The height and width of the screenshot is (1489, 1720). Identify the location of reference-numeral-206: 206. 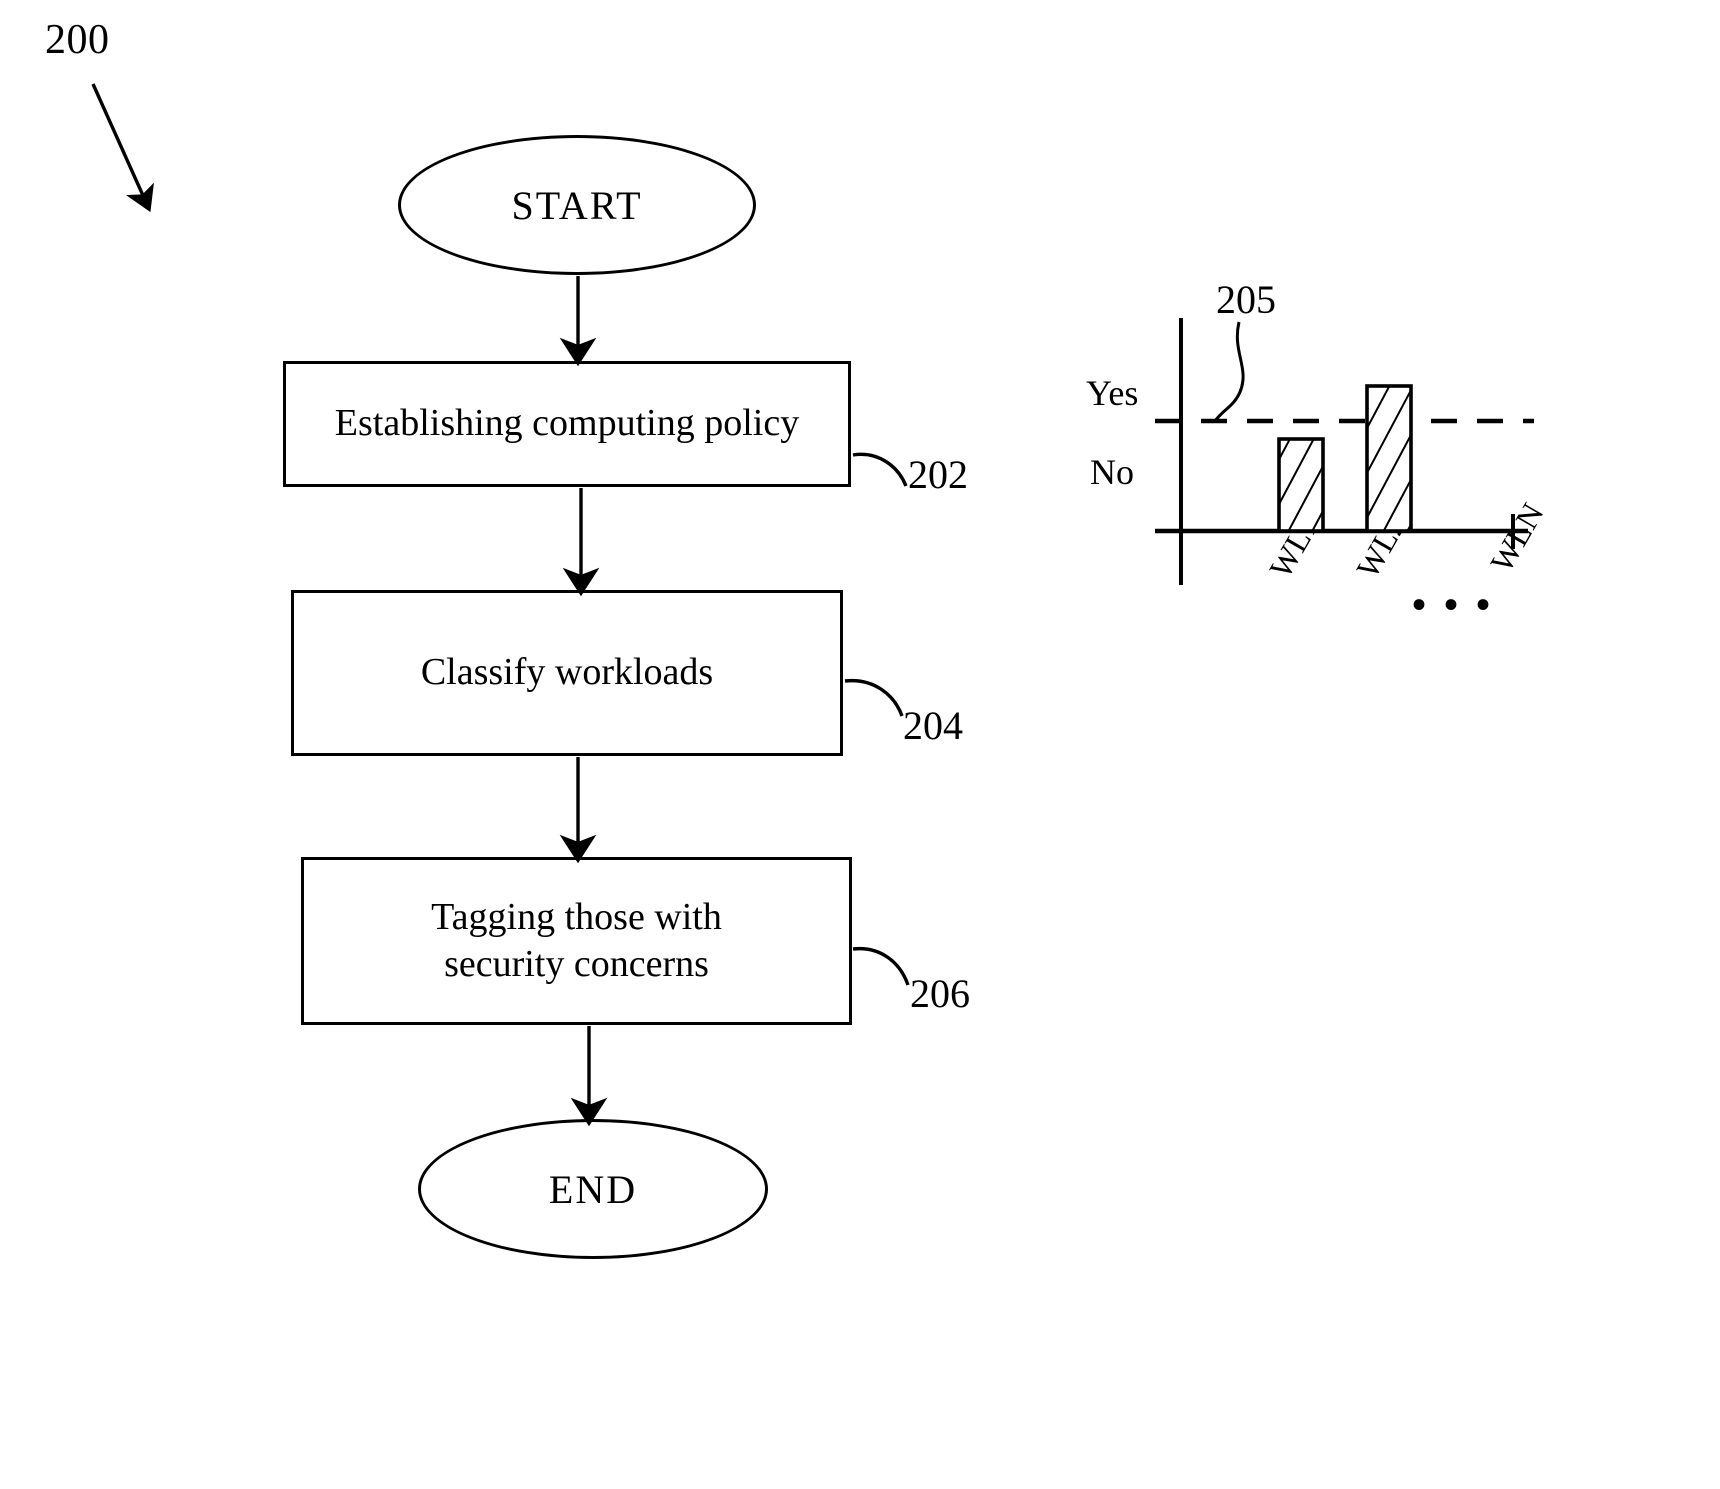
(940, 993).